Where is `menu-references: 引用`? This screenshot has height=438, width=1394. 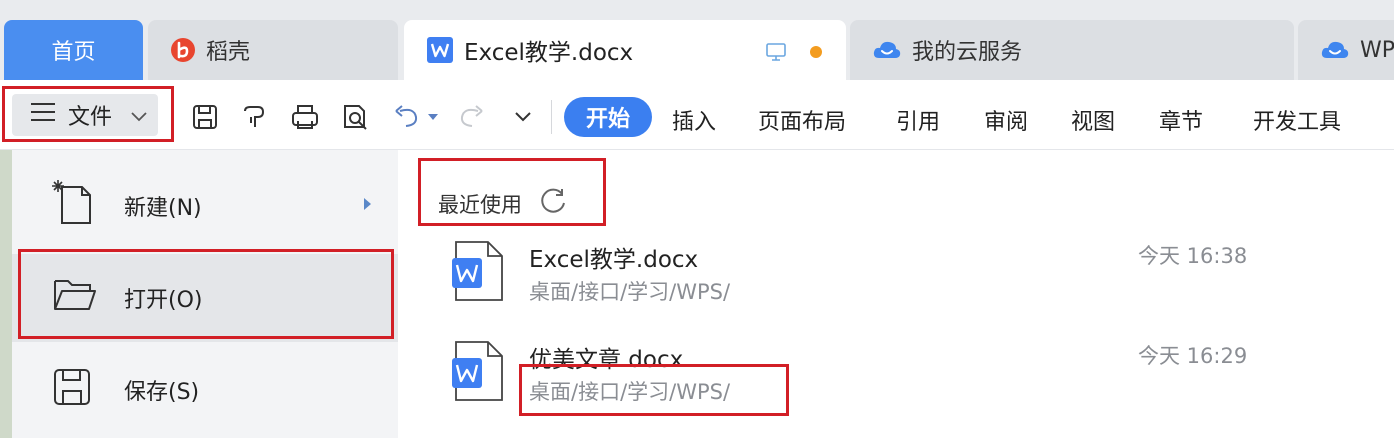
menu-references: 引用 is located at coordinates (918, 120).